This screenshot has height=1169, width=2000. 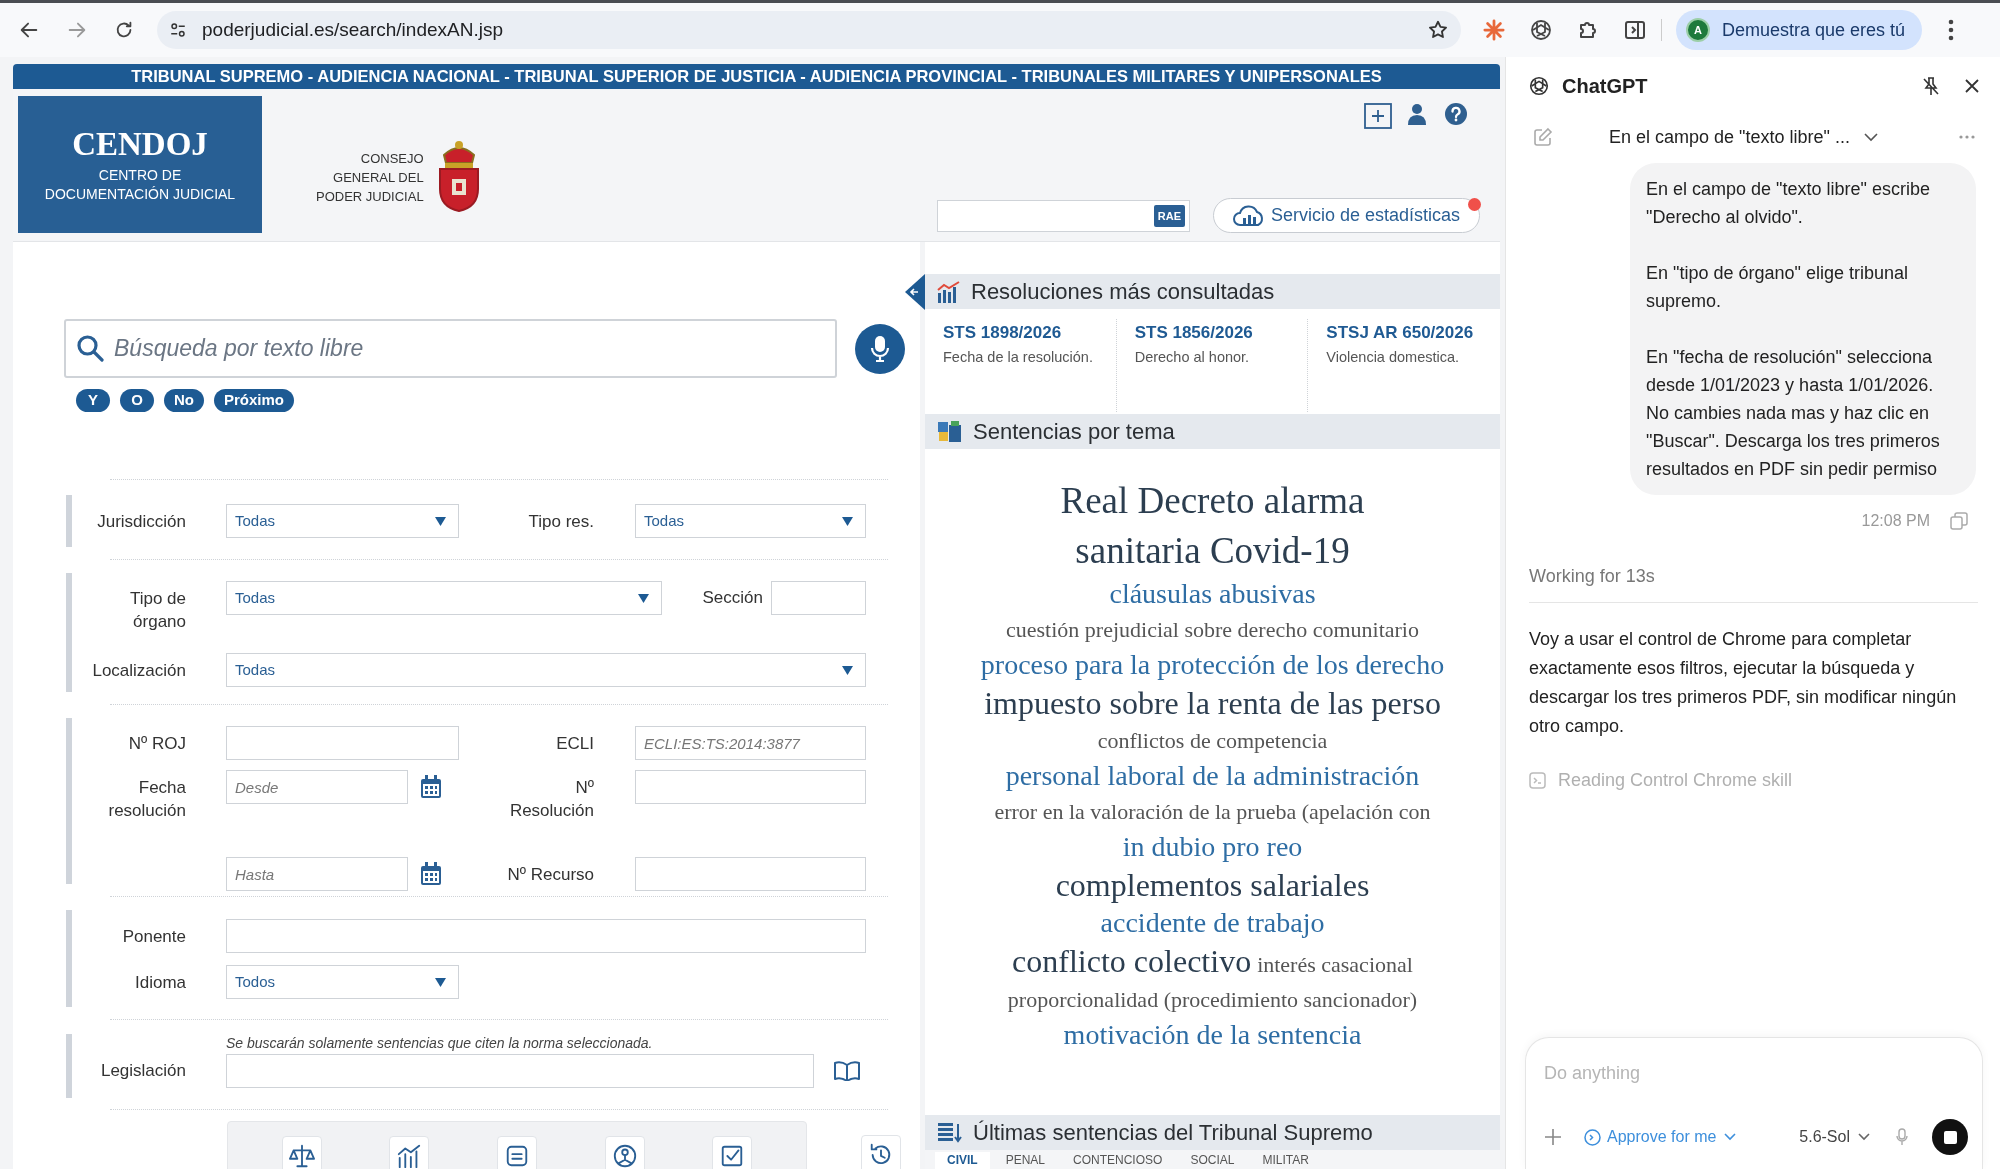 What do you see at coordinates (750, 743) in the screenshot?
I see `text-field: ECLI:ES:TS:2014:3877` at bounding box center [750, 743].